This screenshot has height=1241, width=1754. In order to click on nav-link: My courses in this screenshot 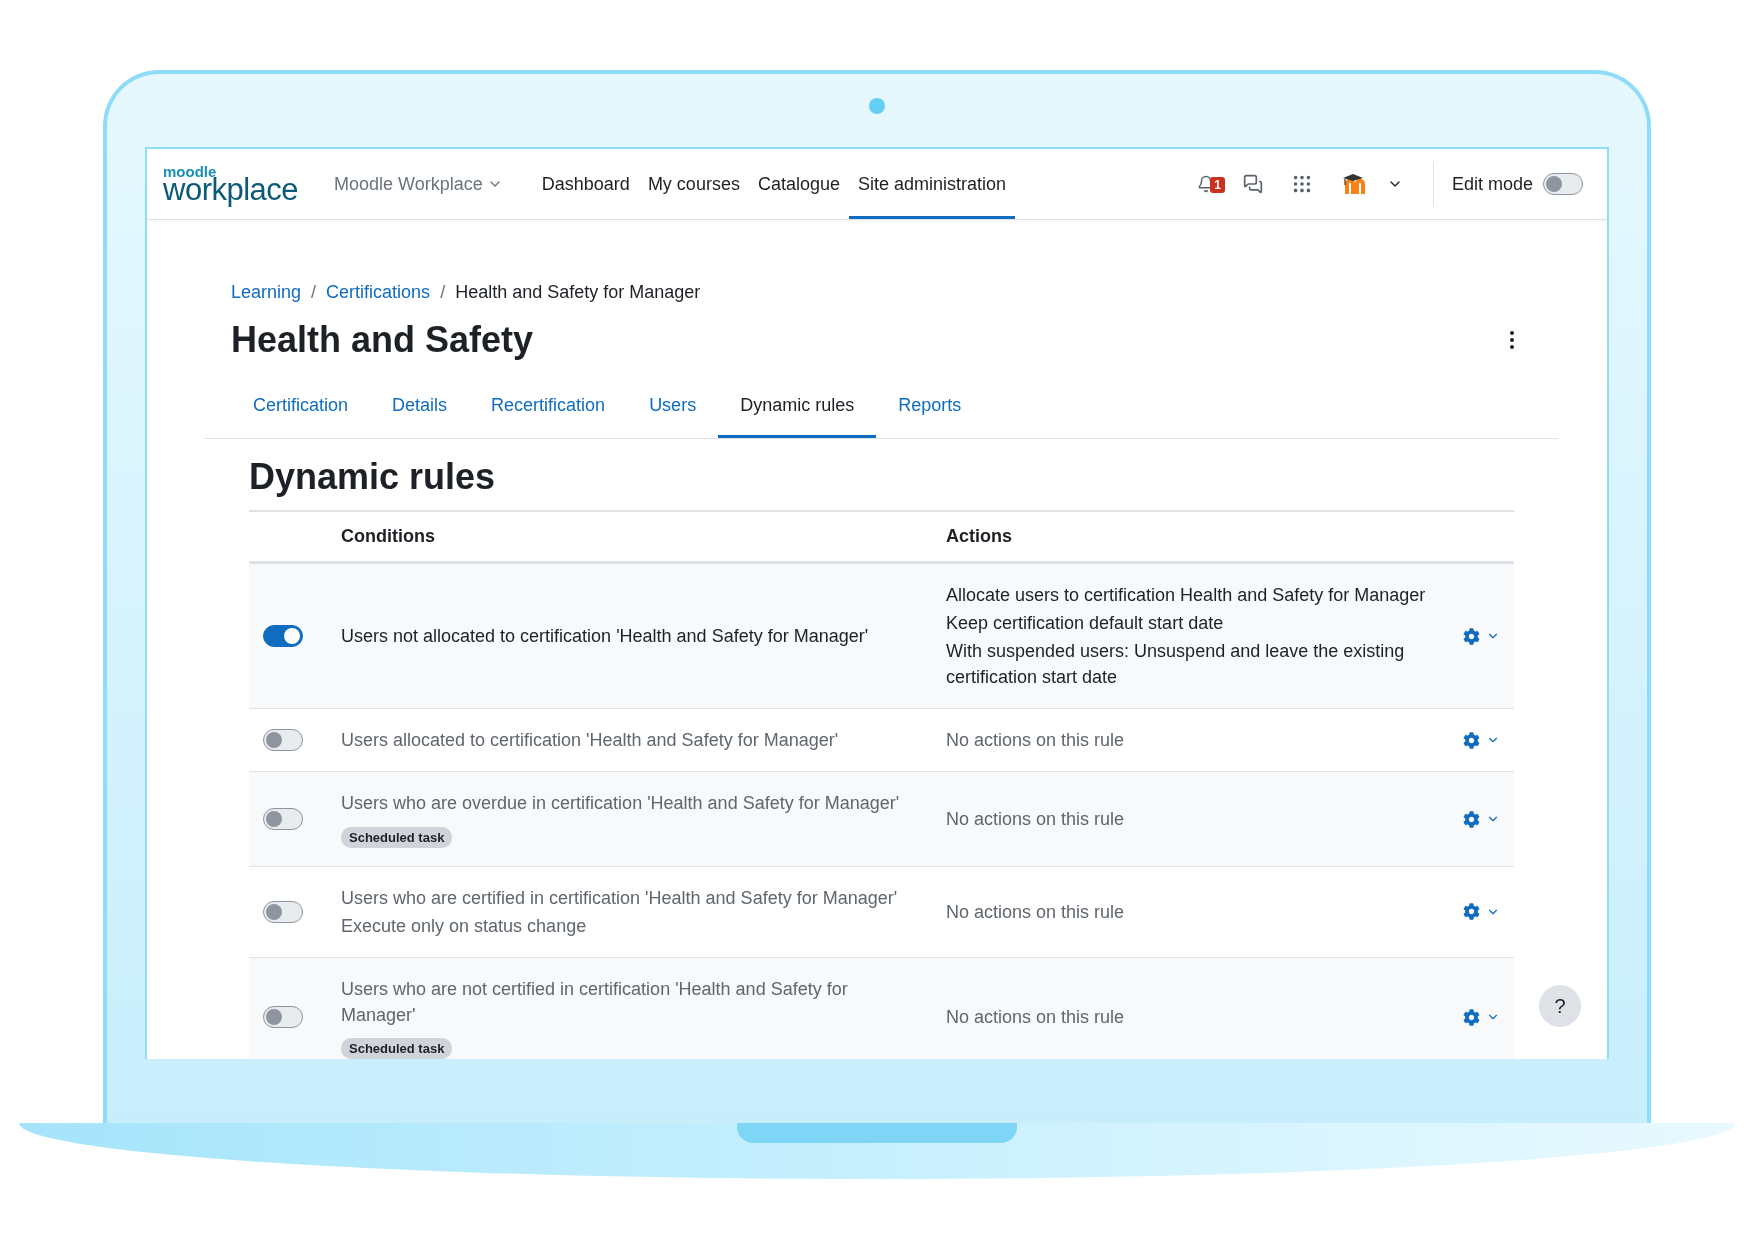, I will do `click(693, 184)`.